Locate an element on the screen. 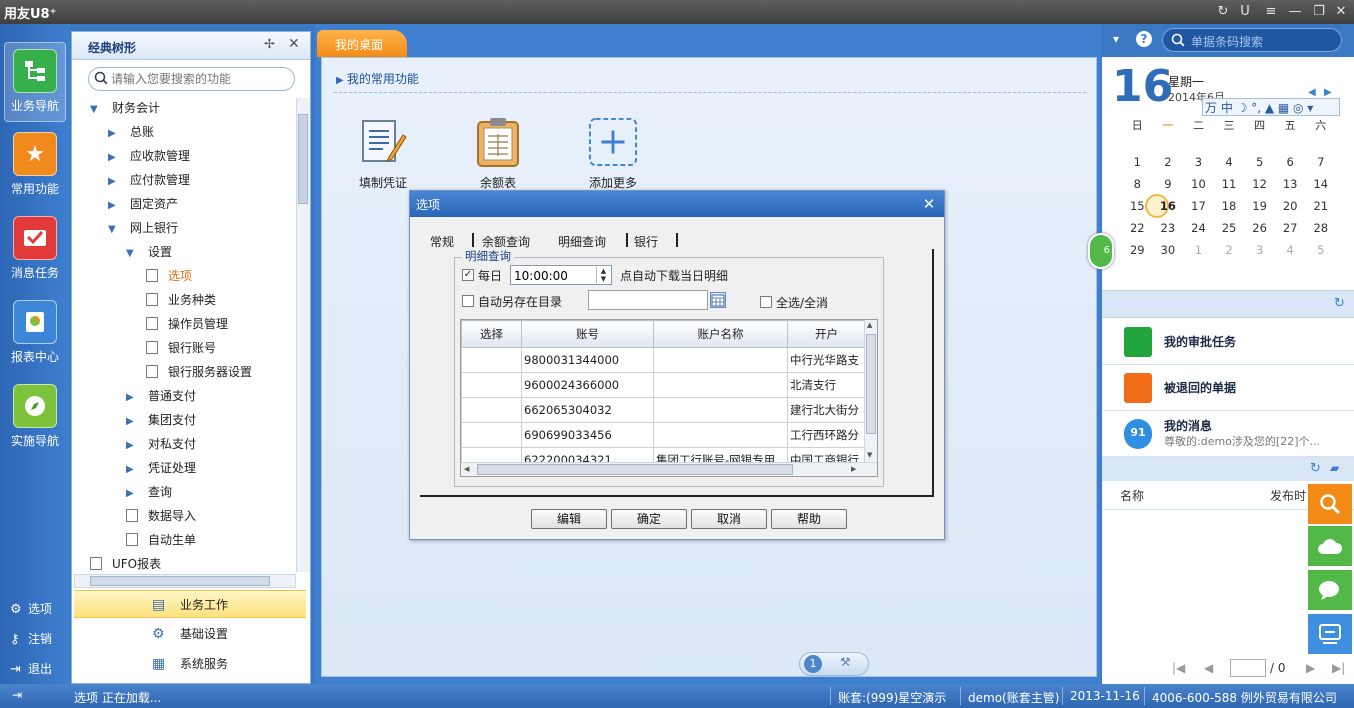  daily-checkbox: ✓ is located at coordinates (468, 275).